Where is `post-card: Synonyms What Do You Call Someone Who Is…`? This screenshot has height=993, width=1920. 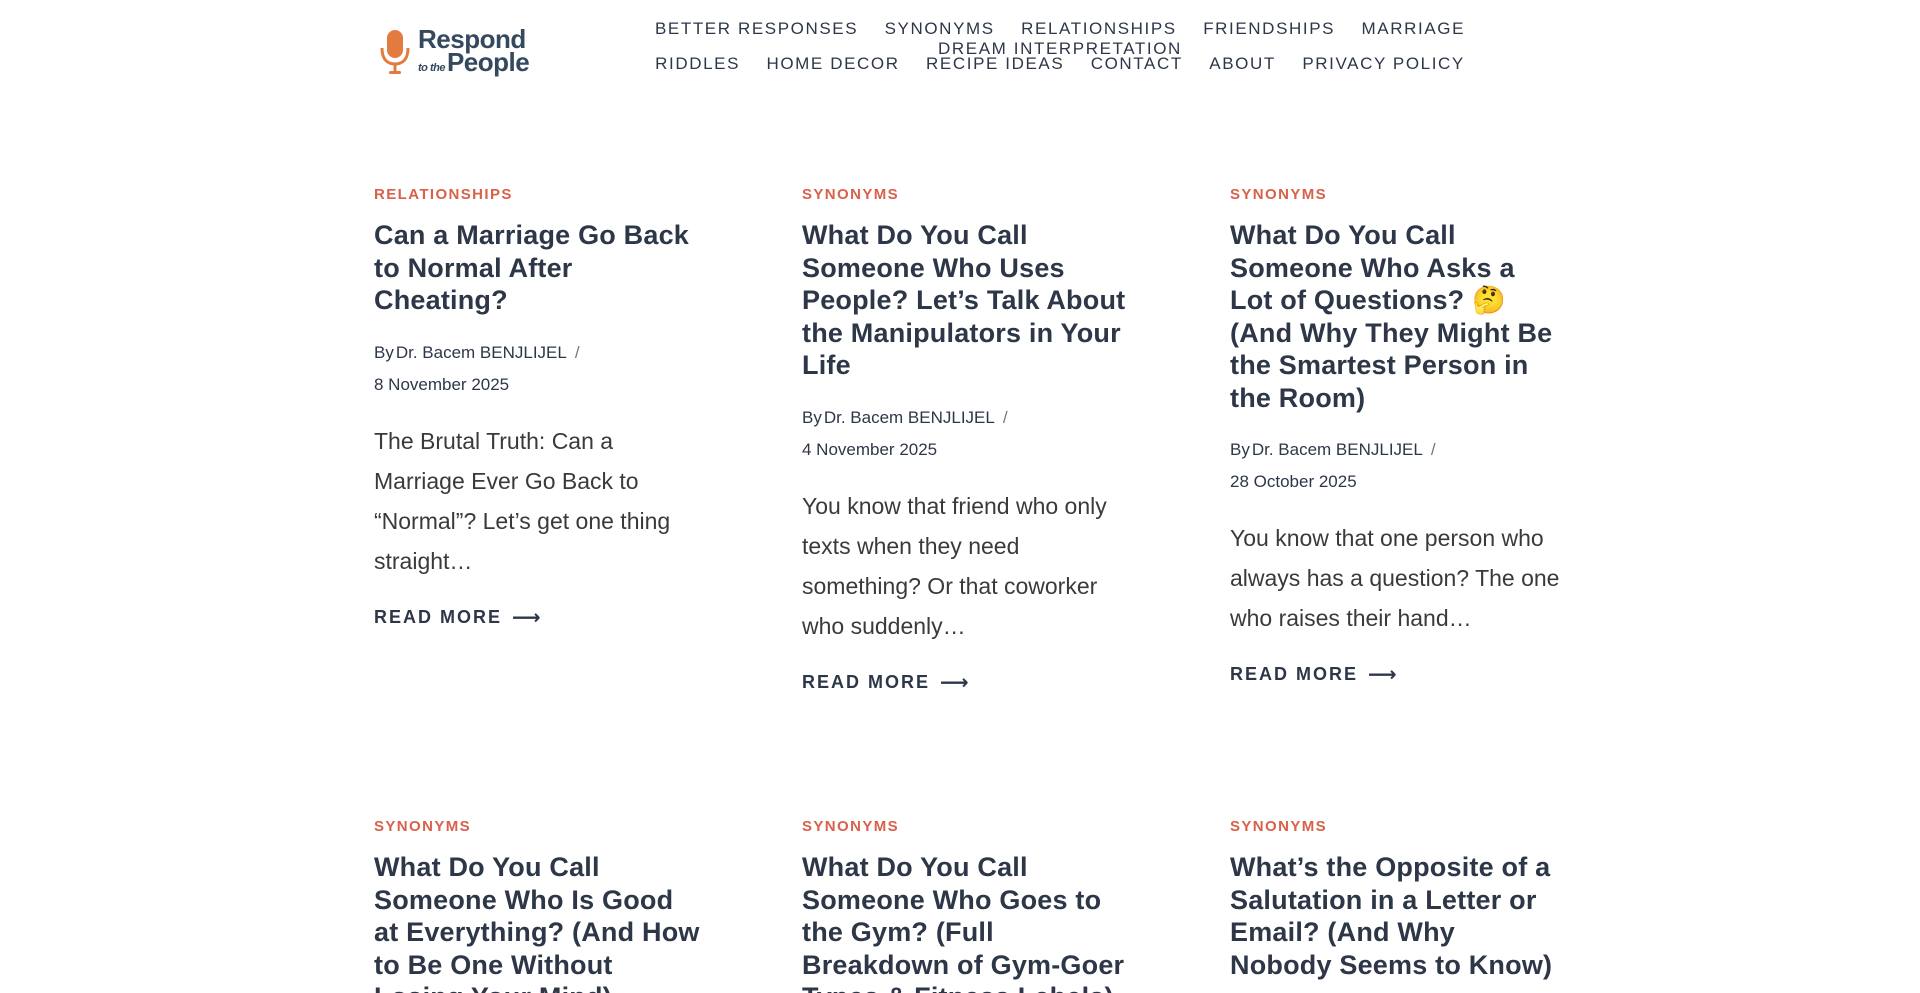
post-card: Synonyms What Do You Call Someone Who Is… is located at coordinates (539, 905).